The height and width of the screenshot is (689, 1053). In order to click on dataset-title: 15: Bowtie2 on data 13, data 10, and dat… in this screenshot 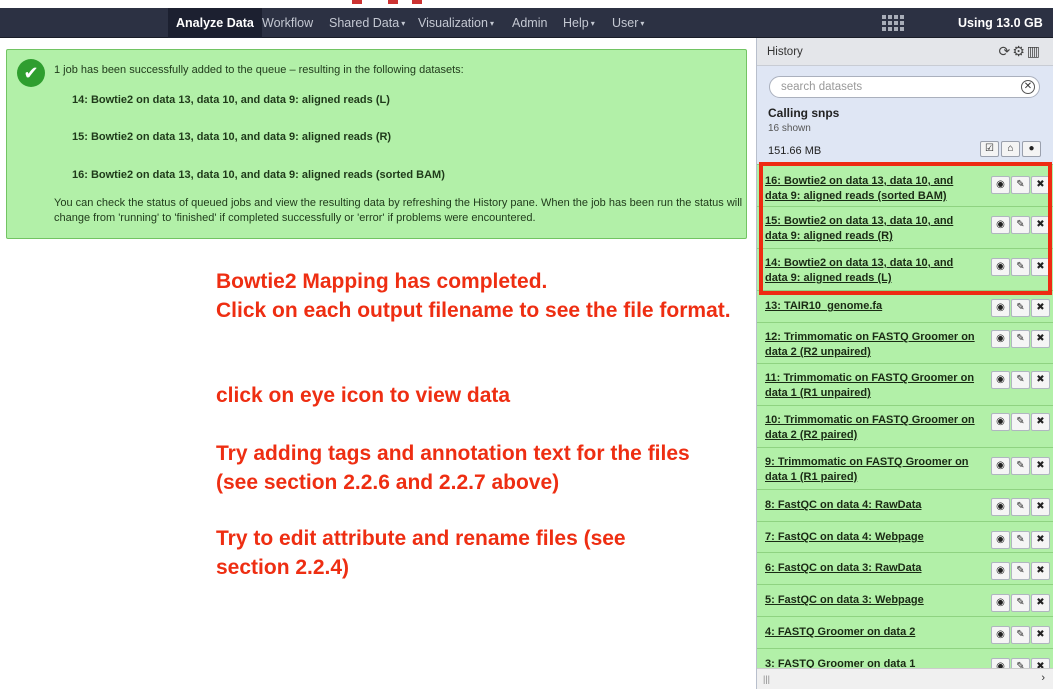, I will do `click(871, 229)`.